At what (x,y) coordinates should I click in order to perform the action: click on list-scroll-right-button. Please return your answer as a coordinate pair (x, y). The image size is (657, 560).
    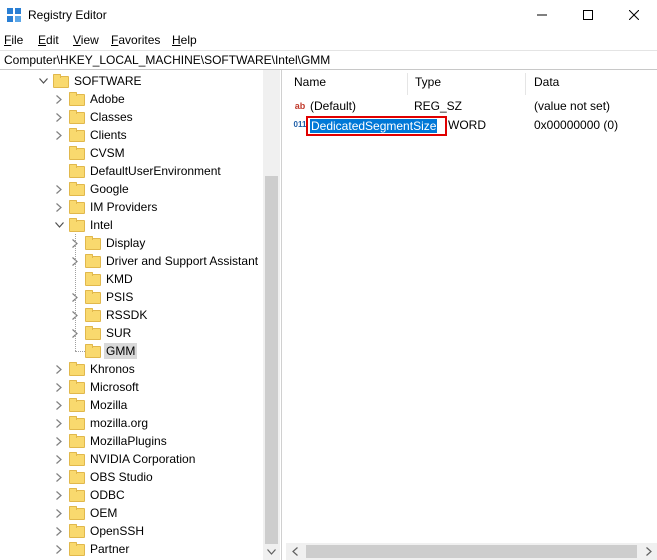
    Looking at the image, I should click on (648, 551).